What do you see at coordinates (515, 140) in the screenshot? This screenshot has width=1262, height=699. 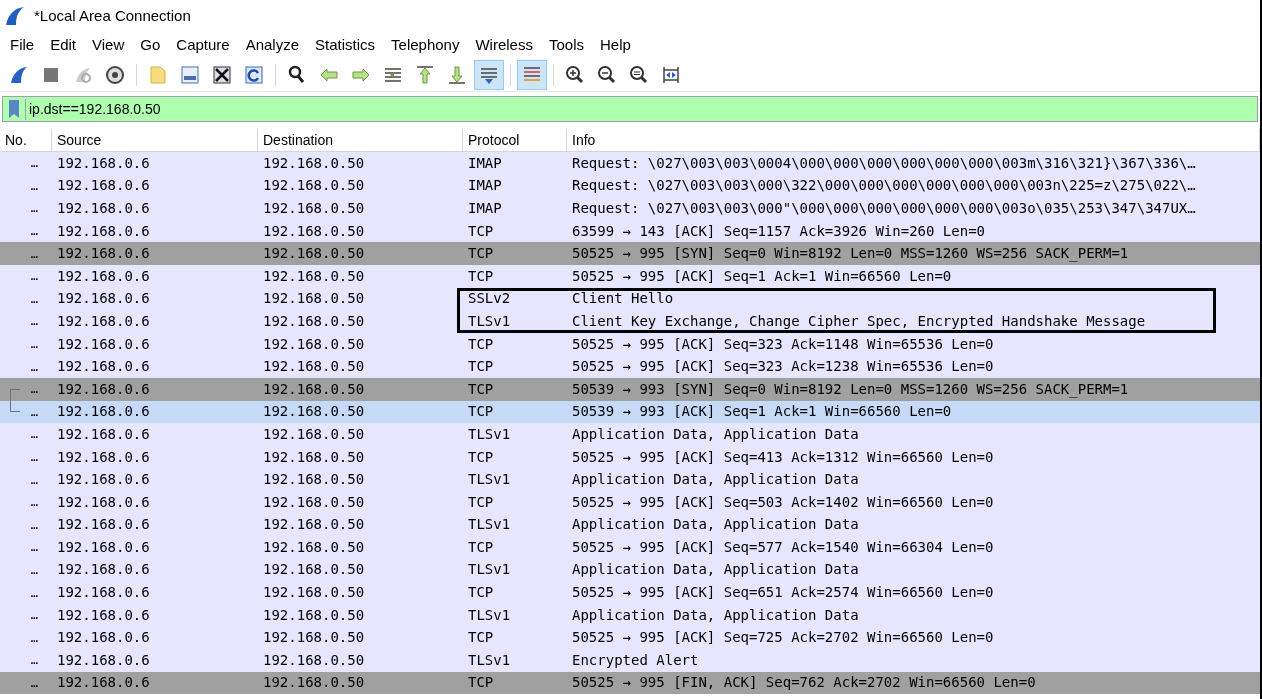 I see `column-header: Protocol` at bounding box center [515, 140].